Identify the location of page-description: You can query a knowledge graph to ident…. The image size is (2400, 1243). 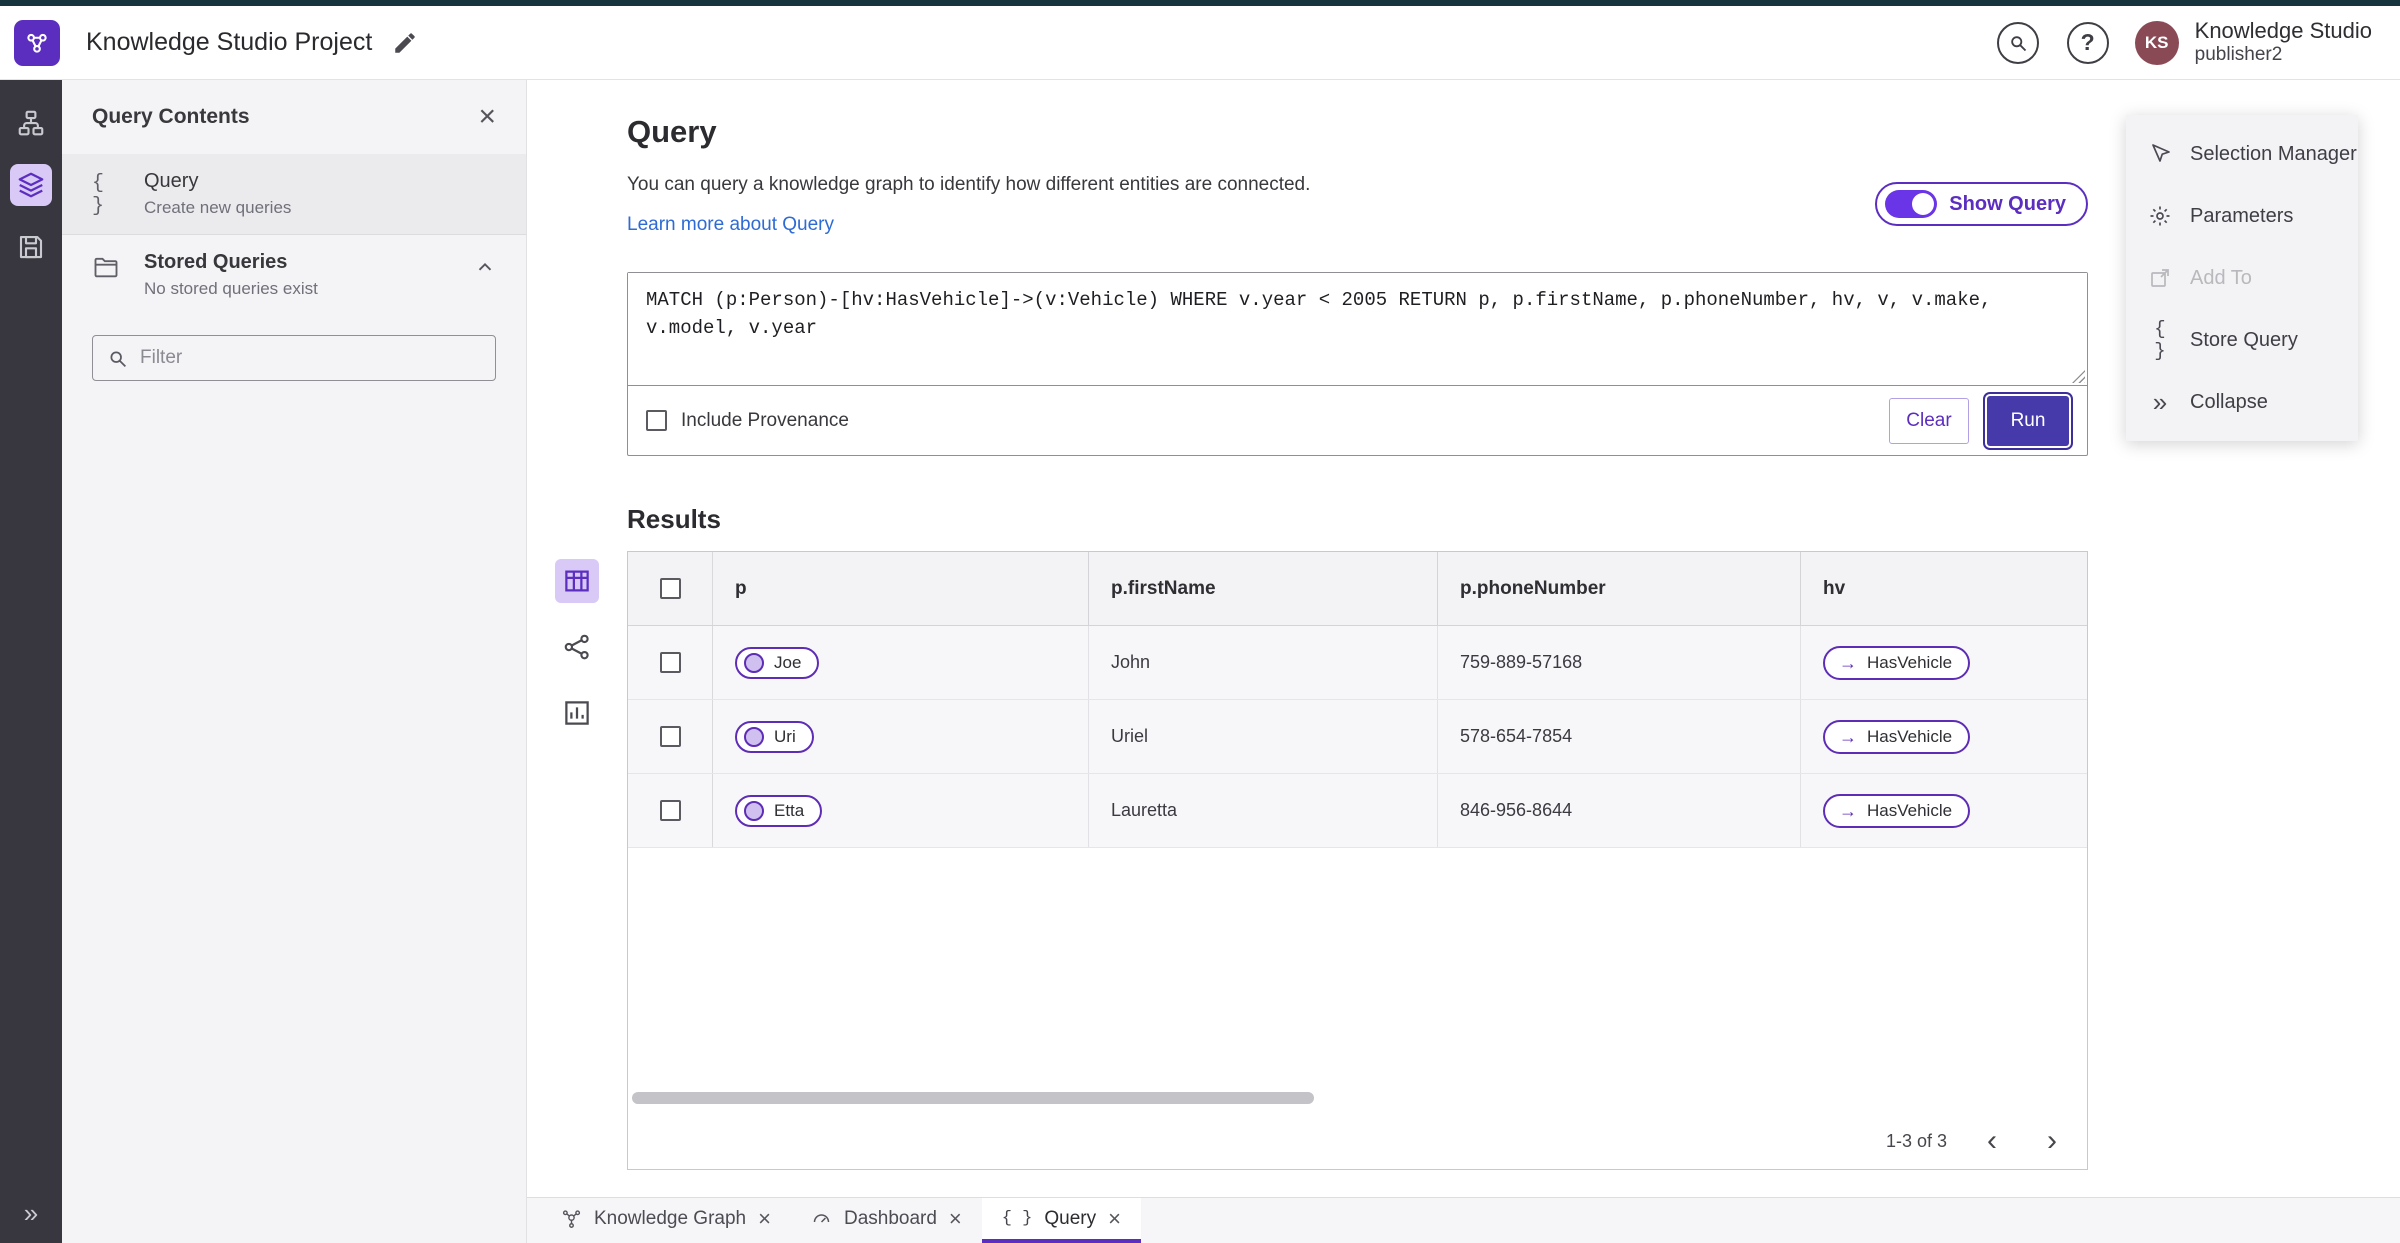
(969, 184).